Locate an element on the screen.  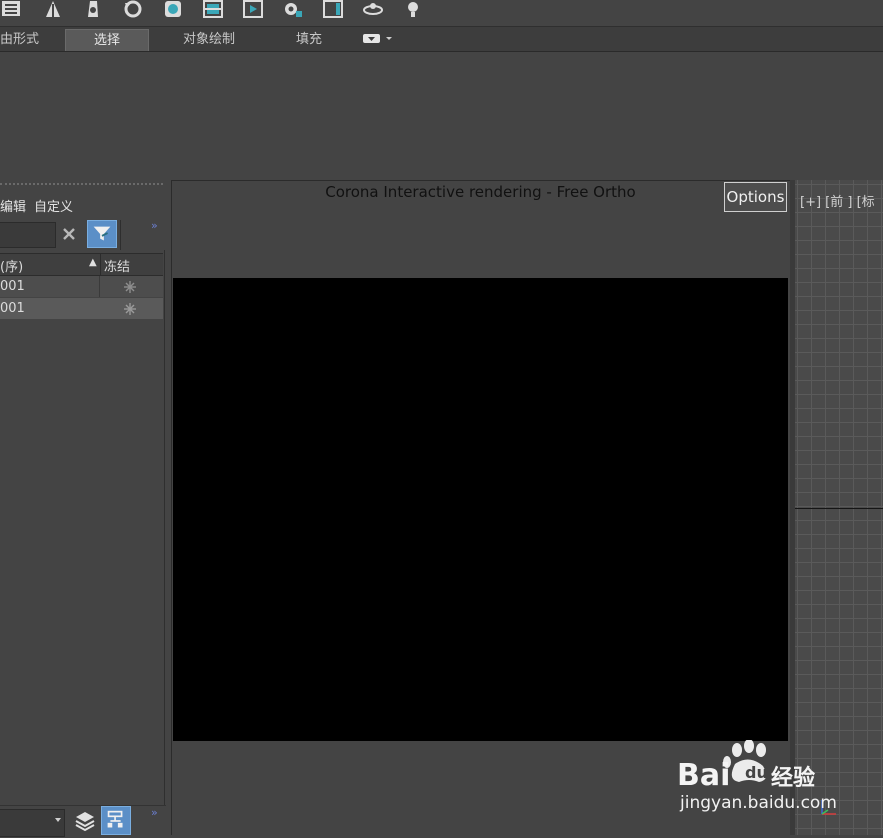
tab-populate: 填充 is located at coordinates (309, 39).